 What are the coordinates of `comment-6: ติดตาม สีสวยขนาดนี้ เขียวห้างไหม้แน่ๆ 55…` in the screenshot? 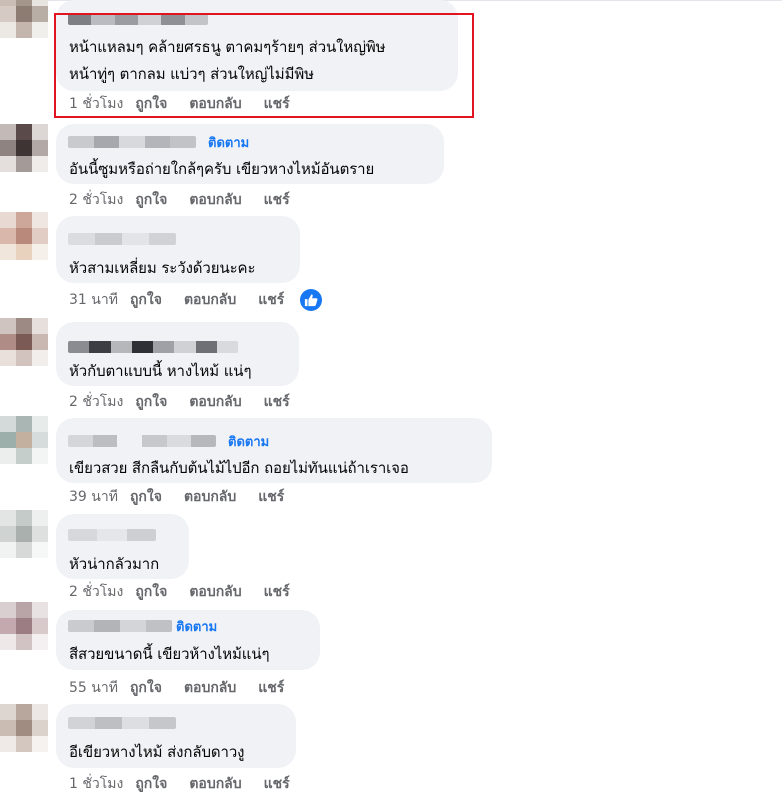 It's located at (391, 651).